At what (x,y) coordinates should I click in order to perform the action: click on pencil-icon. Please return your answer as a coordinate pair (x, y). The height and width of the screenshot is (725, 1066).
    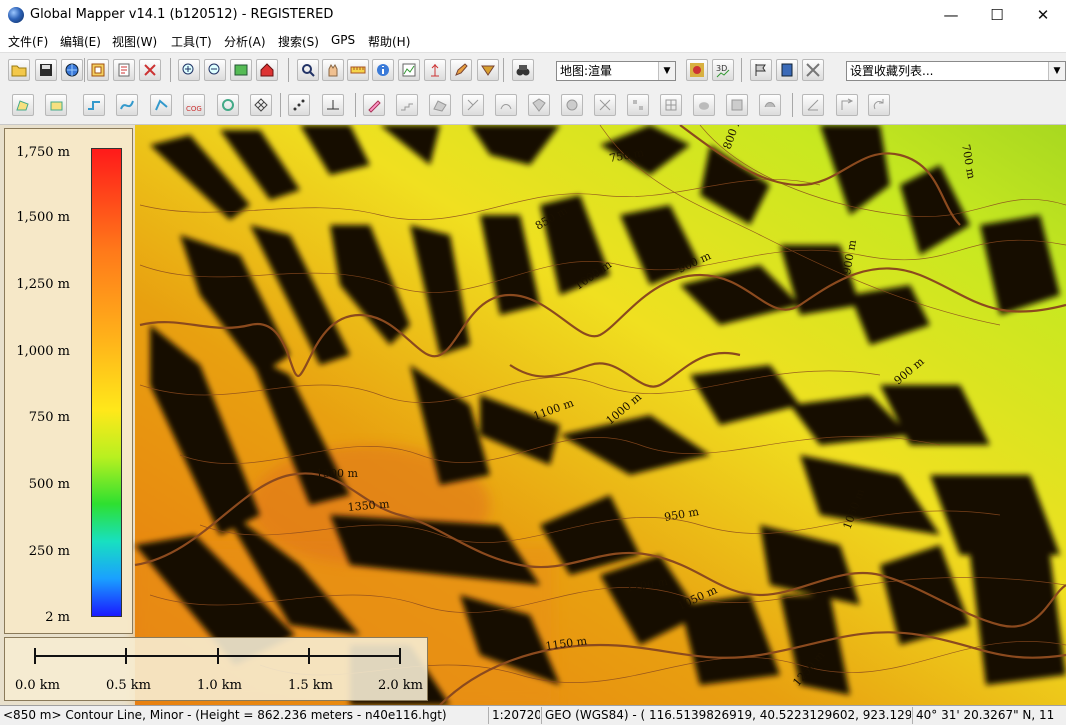
    Looking at the image, I should click on (461, 69).